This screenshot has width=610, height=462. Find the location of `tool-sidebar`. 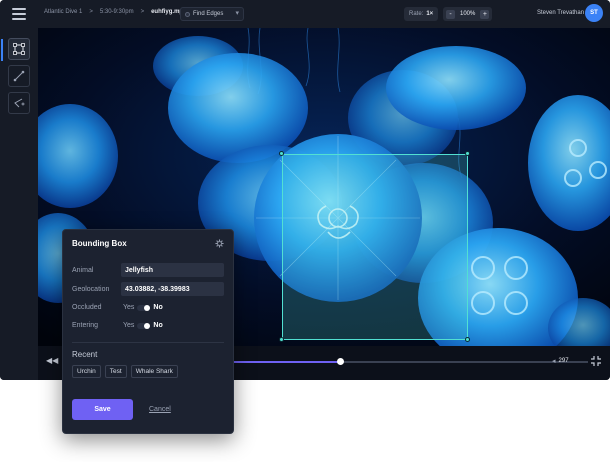

tool-sidebar is located at coordinates (19, 204).